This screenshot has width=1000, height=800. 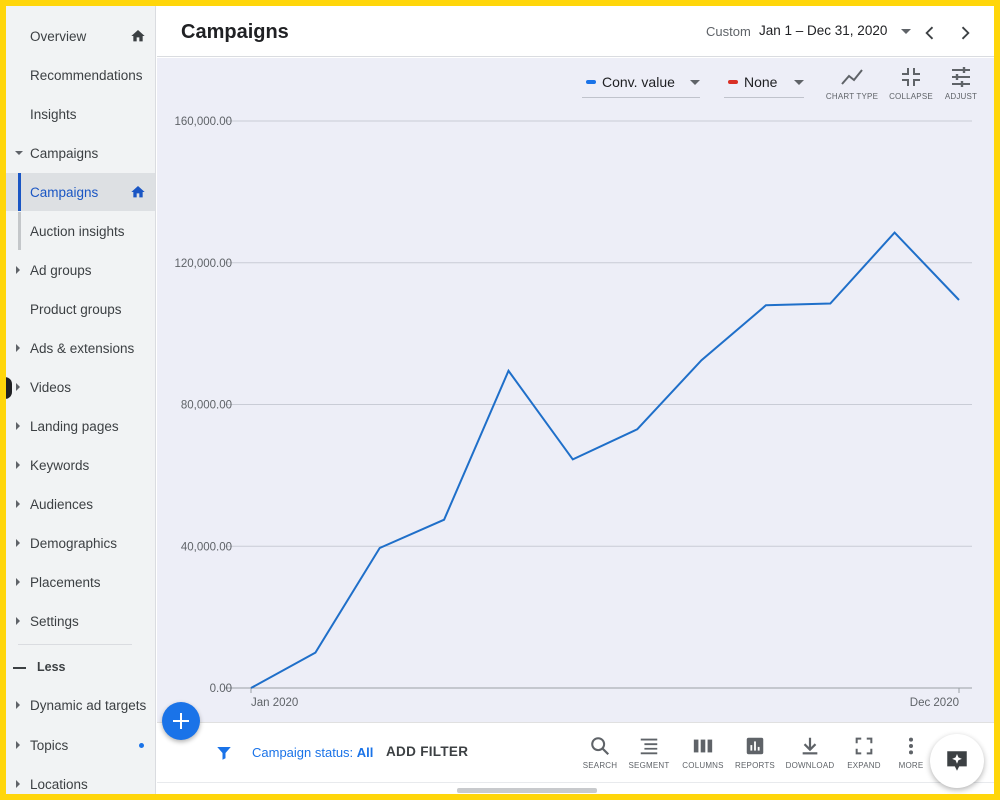 What do you see at coordinates (761, 82) in the screenshot?
I see `metric2-label: None` at bounding box center [761, 82].